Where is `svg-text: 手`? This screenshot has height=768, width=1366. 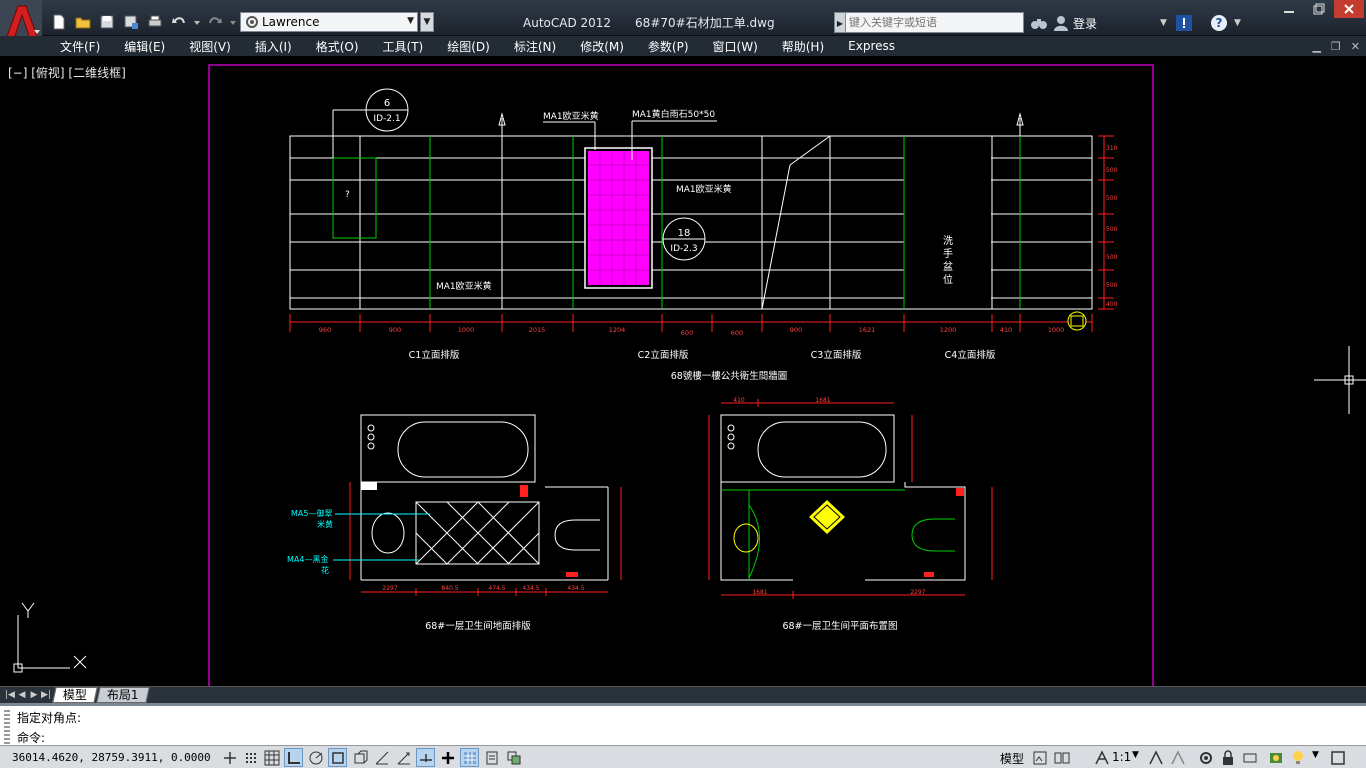 svg-text: 手 is located at coordinates (948, 253).